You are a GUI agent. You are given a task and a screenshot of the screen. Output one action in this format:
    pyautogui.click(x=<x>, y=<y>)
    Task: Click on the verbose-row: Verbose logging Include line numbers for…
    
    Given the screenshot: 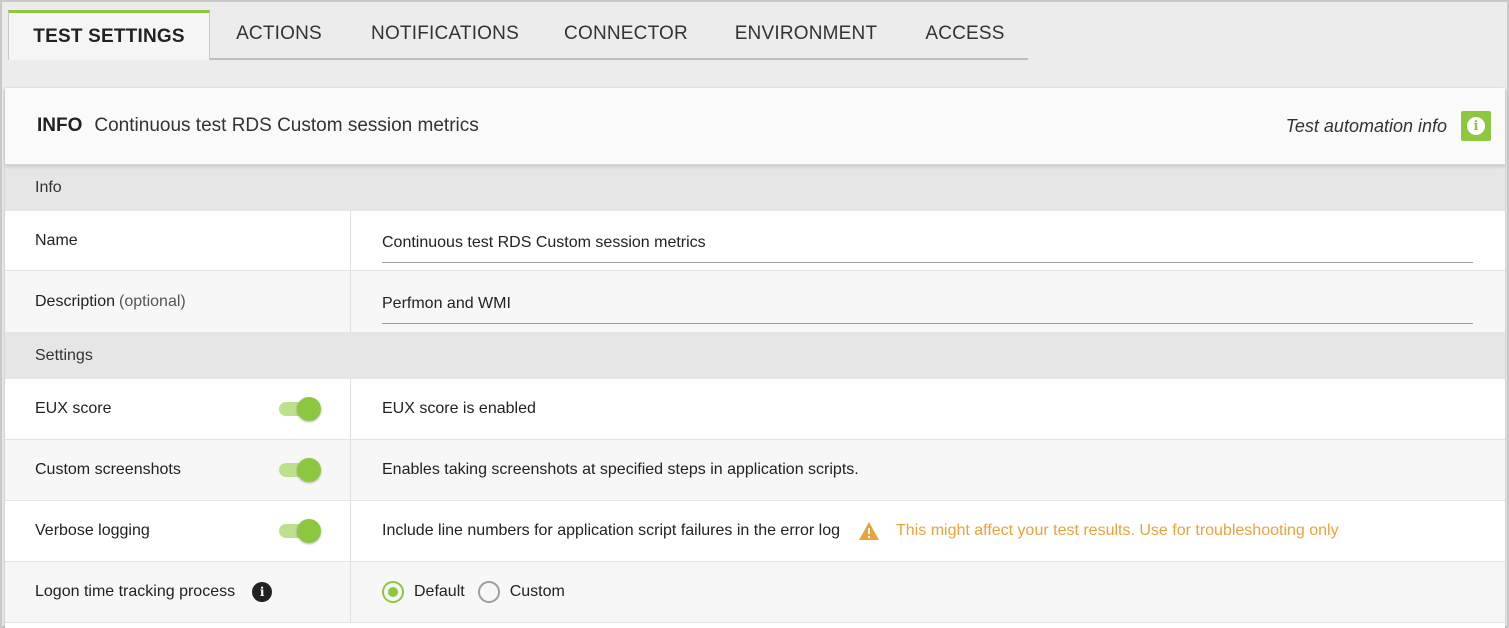 What is the action you would take?
    pyautogui.click(x=755, y=531)
    